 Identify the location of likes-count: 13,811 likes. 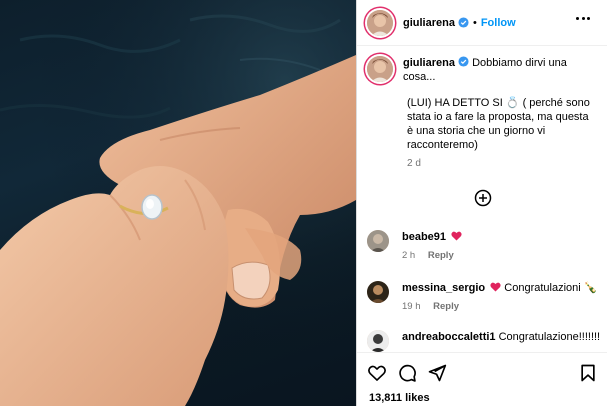
(399, 398).